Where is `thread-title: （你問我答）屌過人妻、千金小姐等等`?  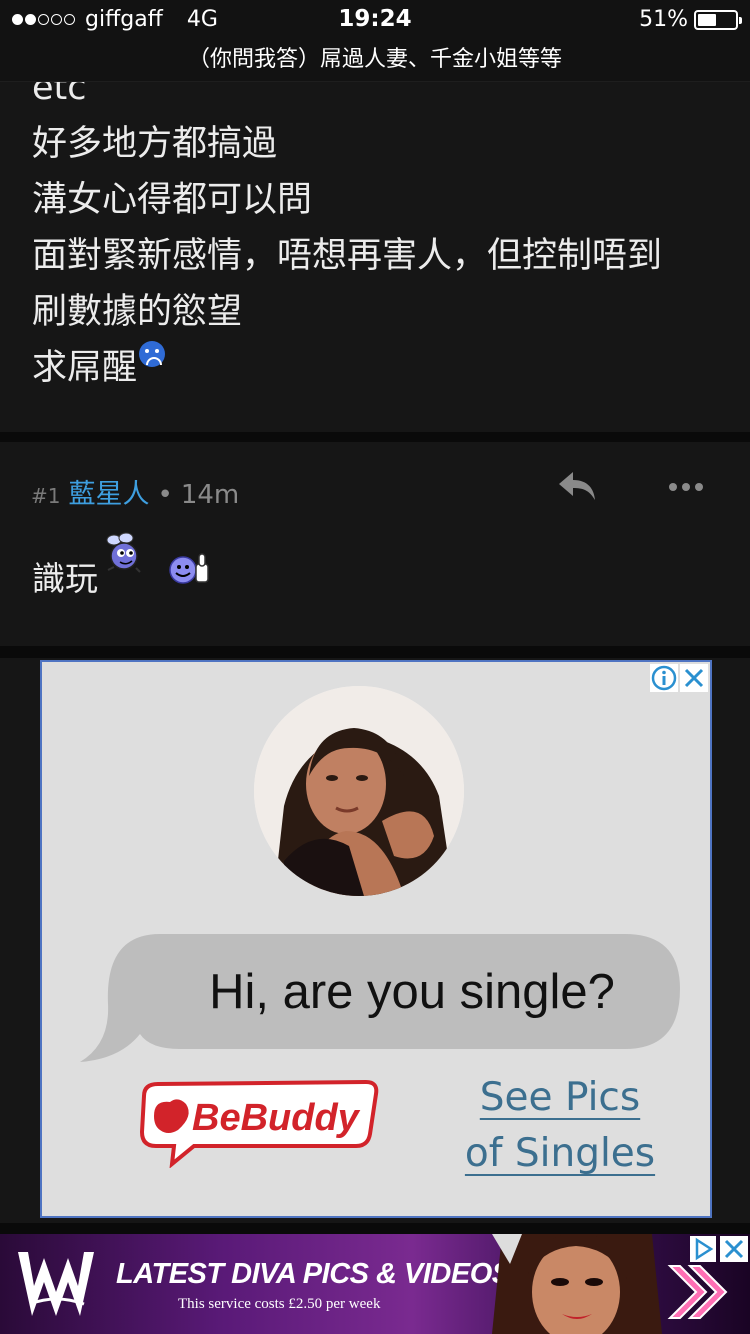 thread-title: （你問我答）屌過人妻、千金小姐等等 is located at coordinates (375, 61).